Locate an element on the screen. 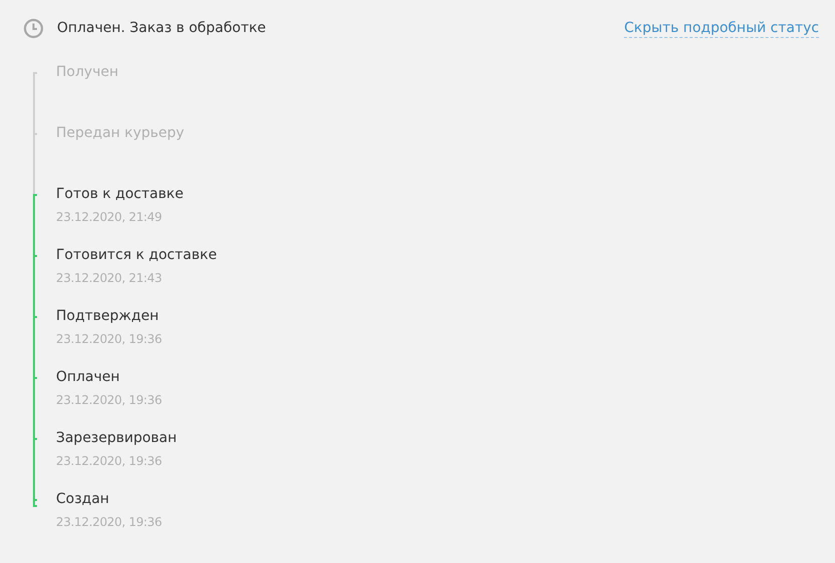 The height and width of the screenshot is (563, 835). hide-status-link: Скрыть подробный статус is located at coordinates (721, 28).